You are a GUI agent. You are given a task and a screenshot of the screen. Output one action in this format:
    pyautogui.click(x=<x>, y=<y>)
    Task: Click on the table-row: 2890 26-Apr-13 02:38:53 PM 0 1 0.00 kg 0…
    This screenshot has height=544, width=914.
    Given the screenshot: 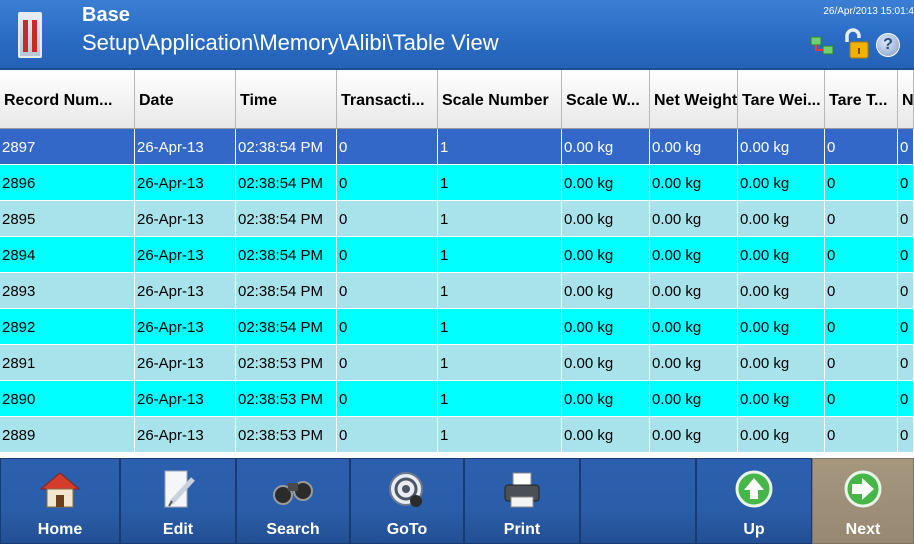 What is the action you would take?
    pyautogui.click(x=457, y=399)
    